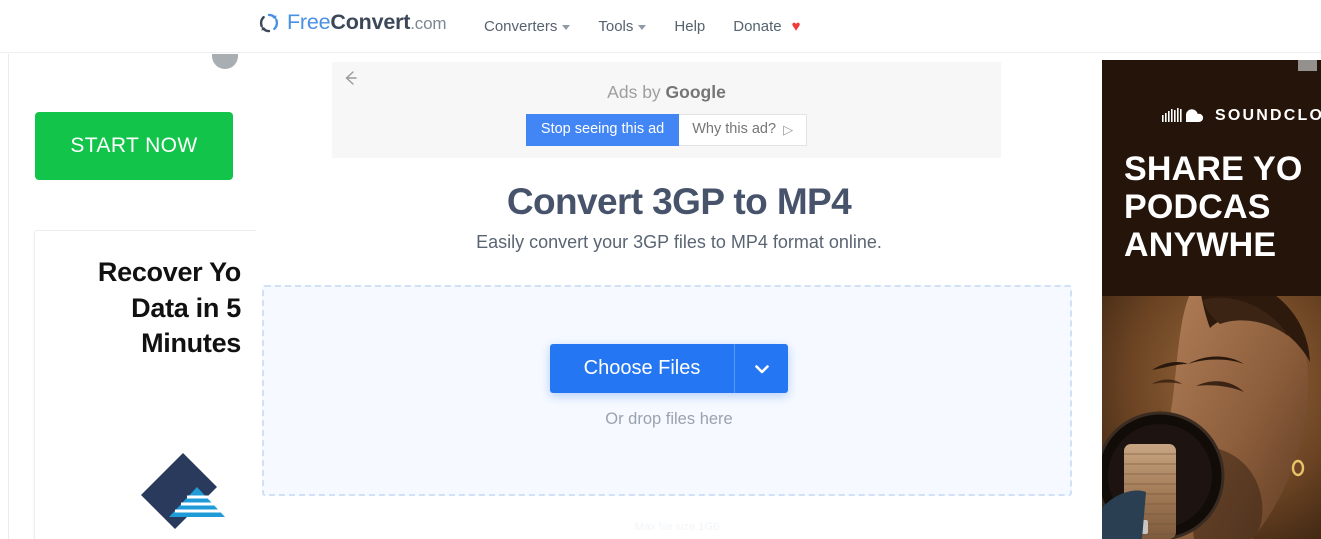 Image resolution: width=1321 pixels, height=539 pixels. I want to click on soundcloud-cloud-icon, so click(1183, 115).